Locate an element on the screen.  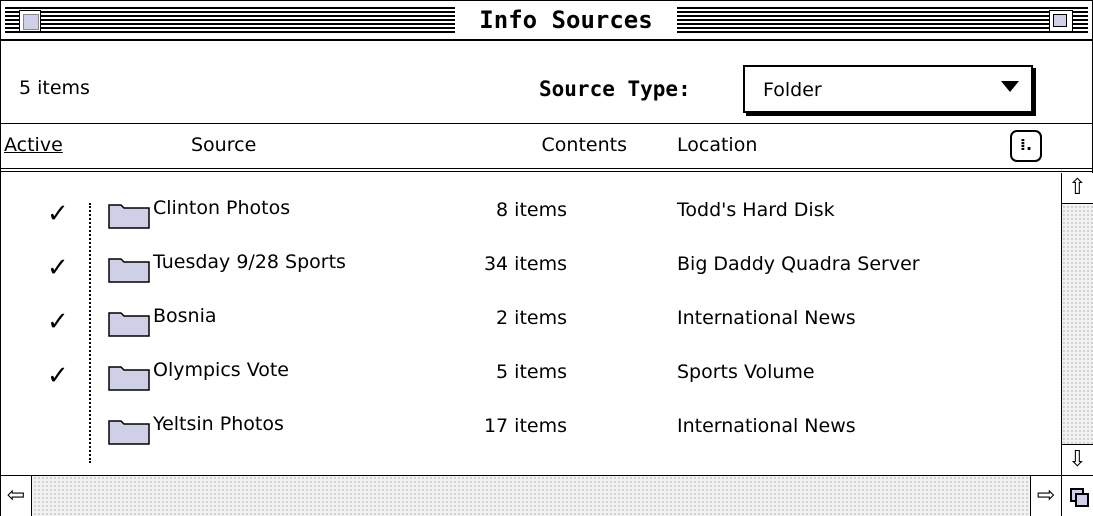
title-bar: Info Sources is located at coordinates (546, 21).